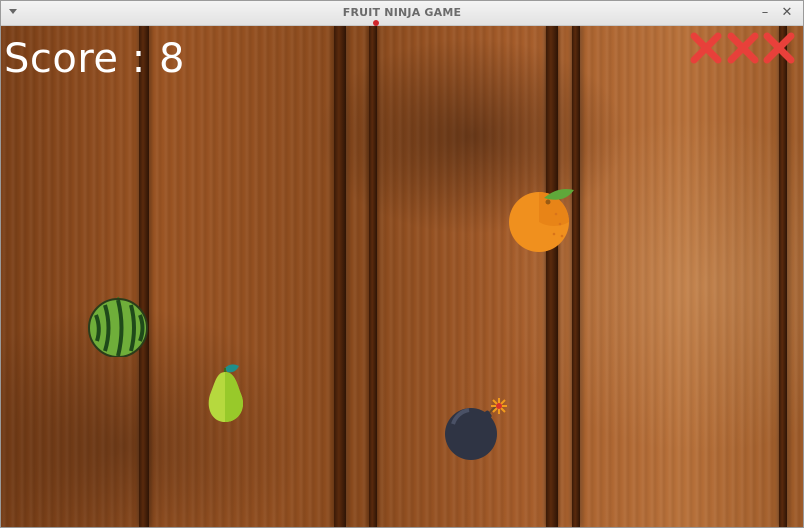  I want to click on score-label: Score : 8, so click(94, 59).